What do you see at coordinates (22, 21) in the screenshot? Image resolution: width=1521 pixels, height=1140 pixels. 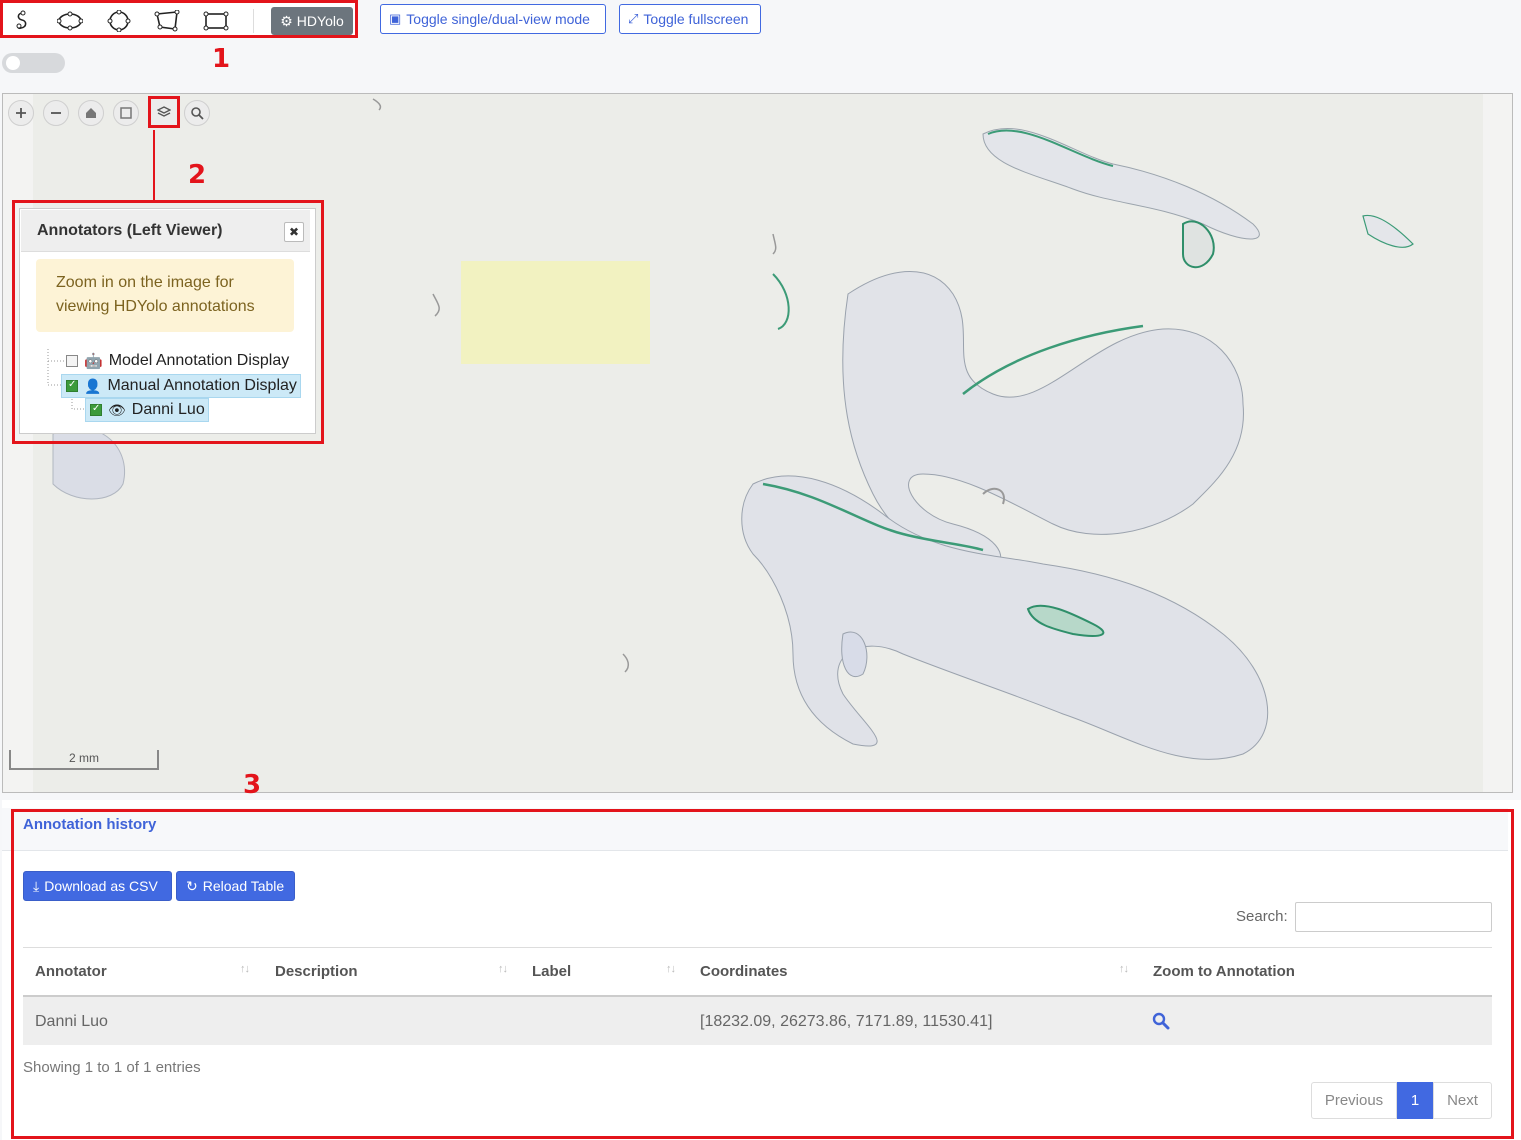 I see `freehand-draw-icon` at bounding box center [22, 21].